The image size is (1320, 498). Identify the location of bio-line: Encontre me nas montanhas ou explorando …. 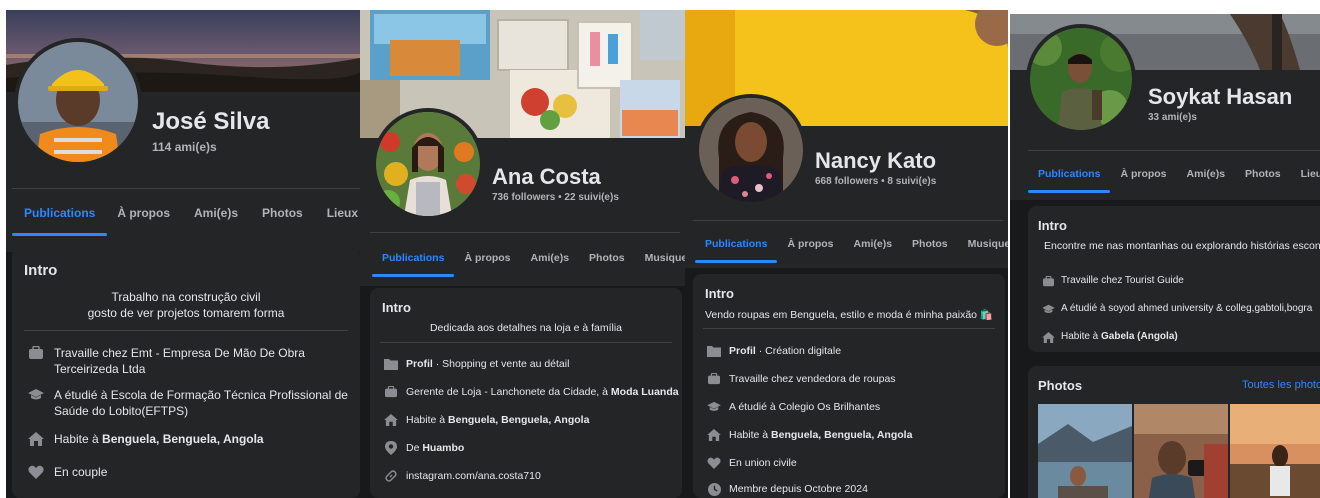
(1182, 246).